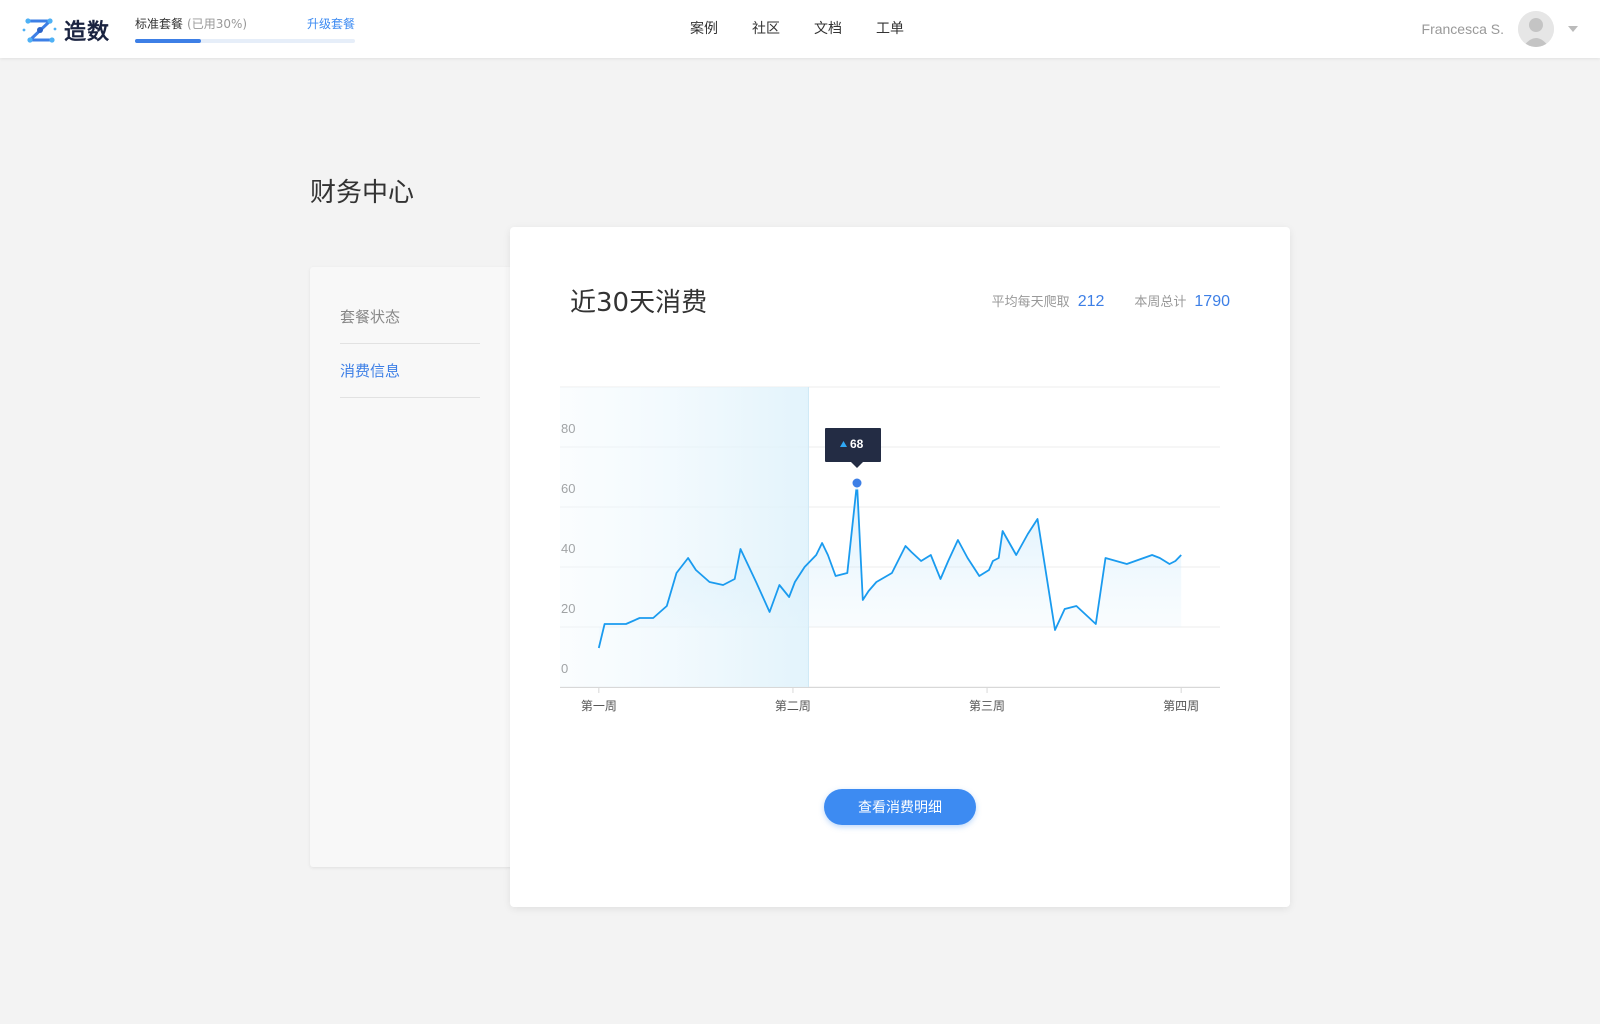  I want to click on plan-name: 标准套餐, so click(159, 24).